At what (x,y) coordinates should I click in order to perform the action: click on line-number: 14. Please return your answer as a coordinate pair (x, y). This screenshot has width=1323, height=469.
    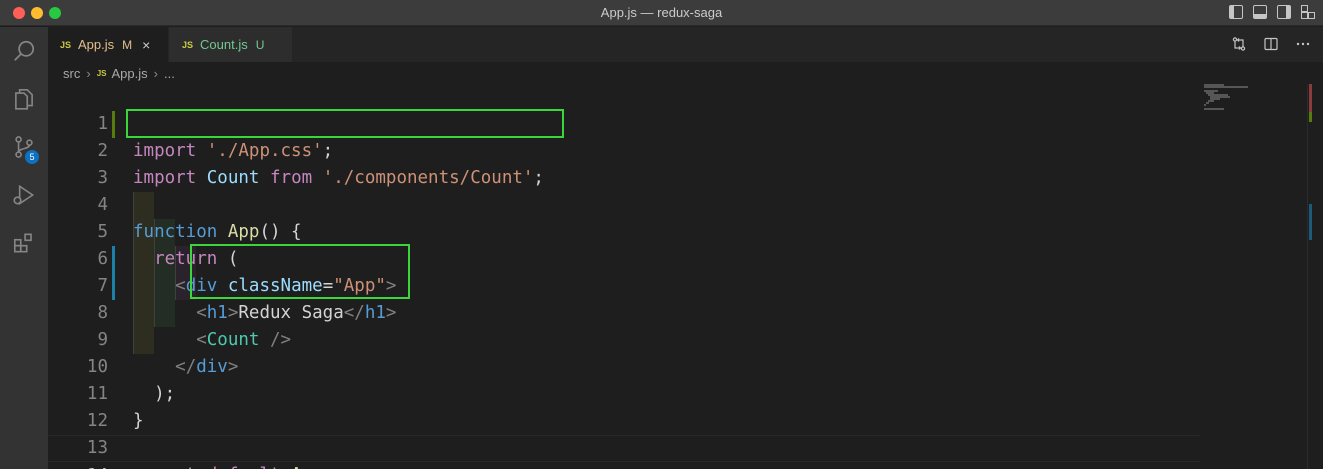
    Looking at the image, I should click on (78, 466).